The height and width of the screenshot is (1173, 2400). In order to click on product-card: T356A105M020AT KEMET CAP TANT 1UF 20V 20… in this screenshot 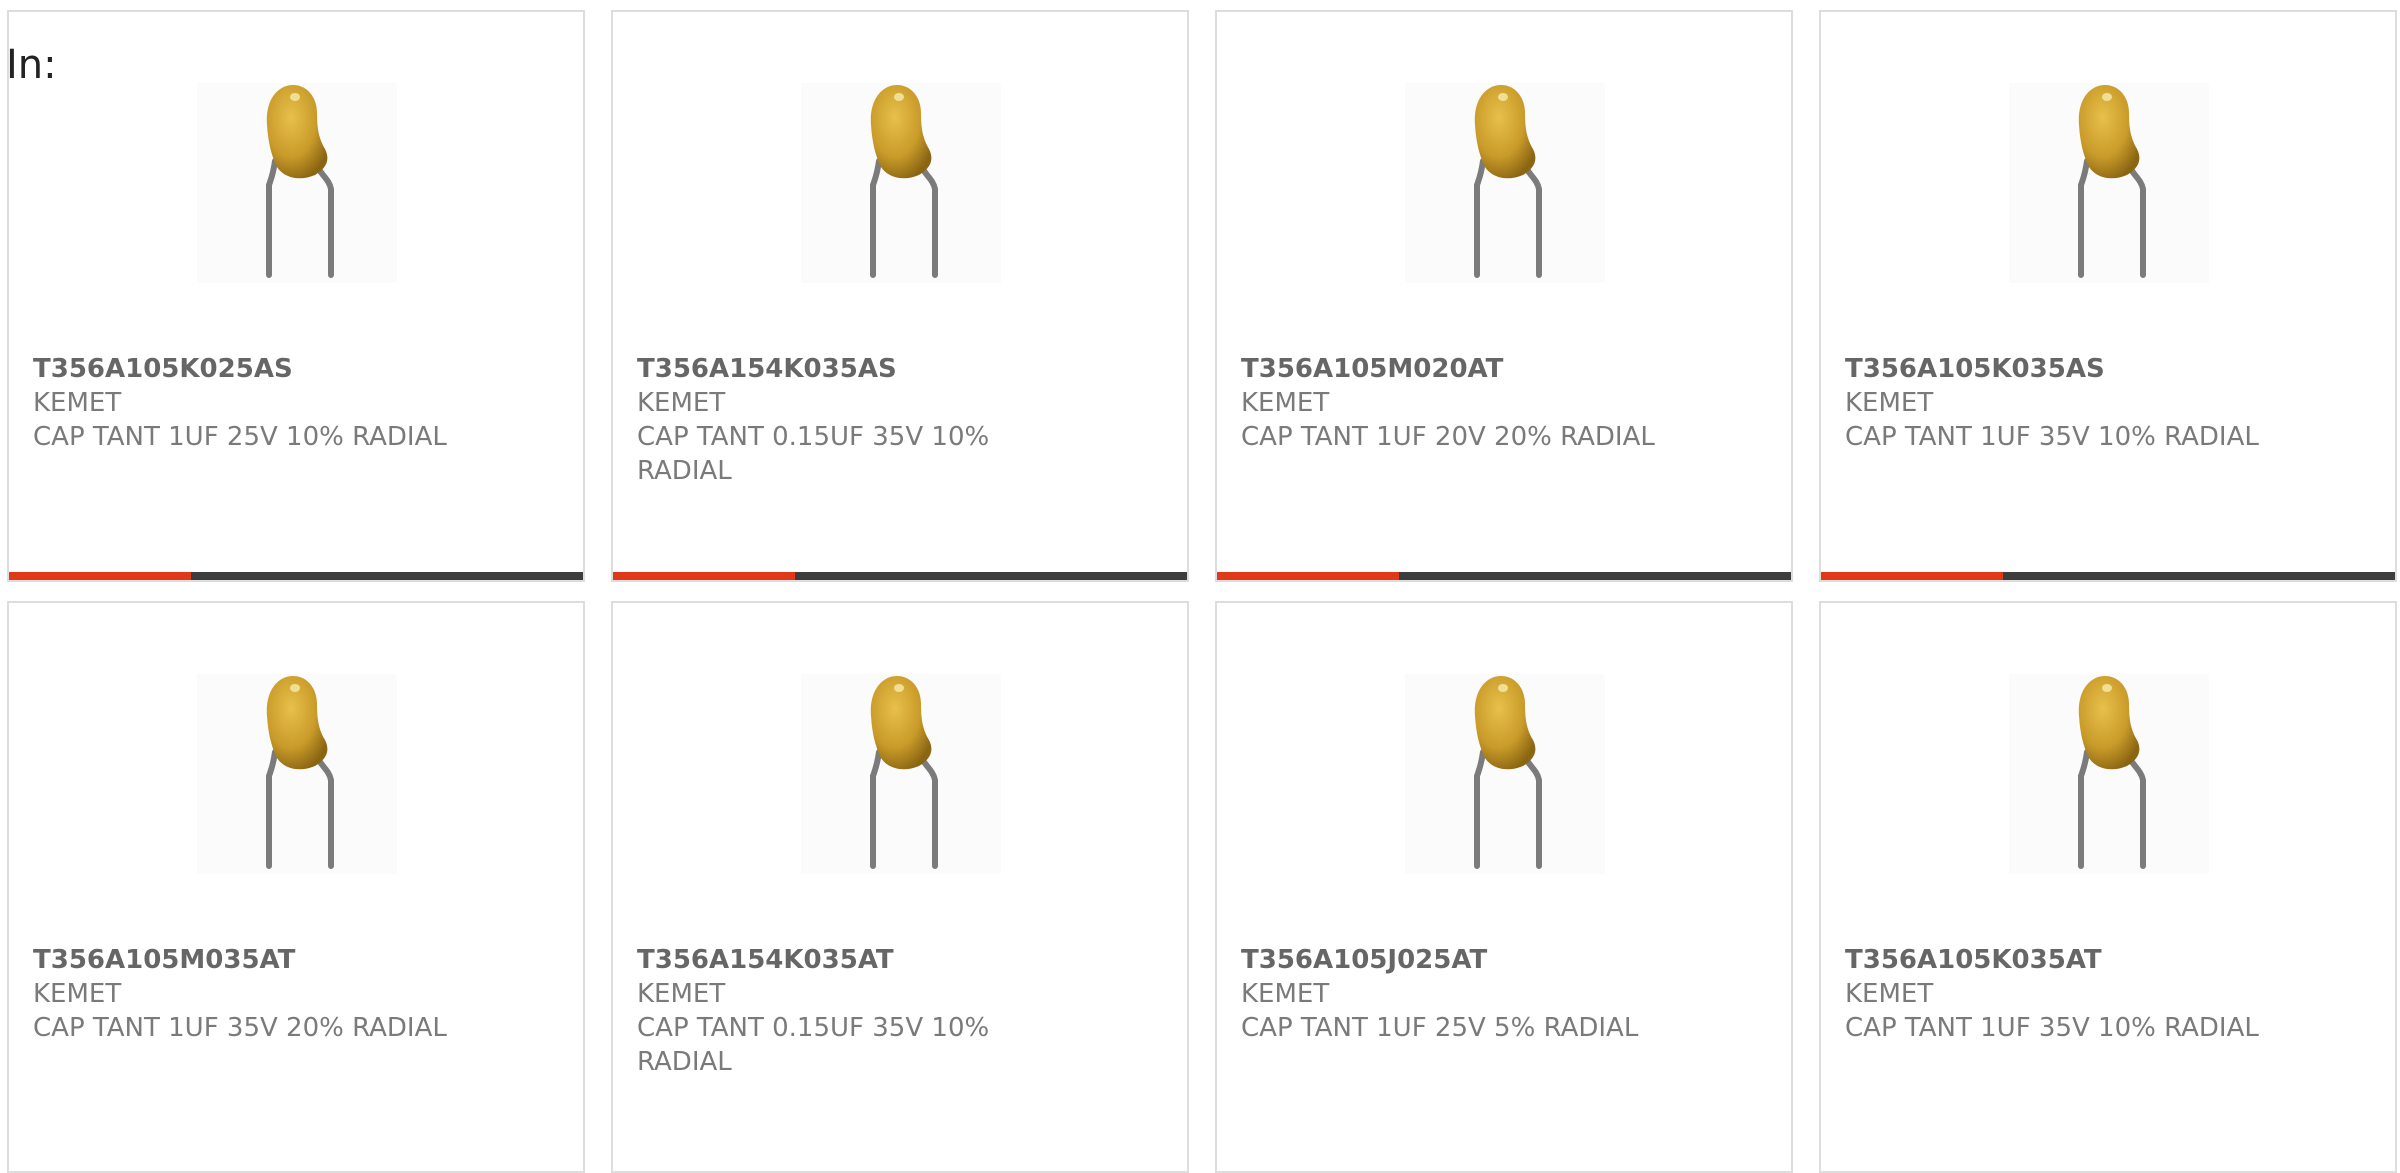, I will do `click(1504, 296)`.